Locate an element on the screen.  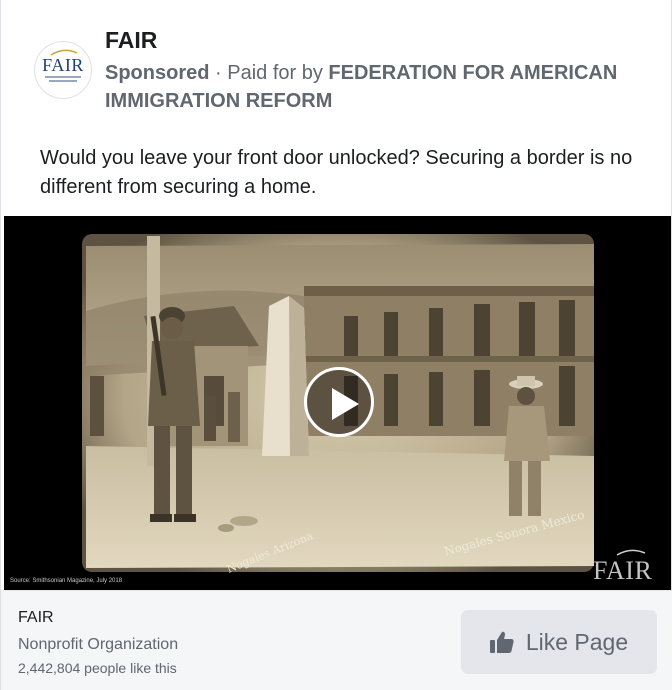
play-button is located at coordinates (339, 402).